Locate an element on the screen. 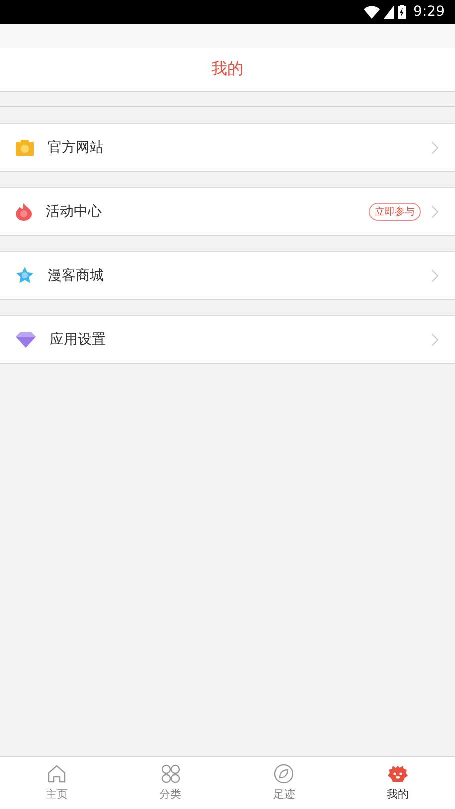 The height and width of the screenshot is (809, 455). menu-label: 官方网站 is located at coordinates (76, 147).